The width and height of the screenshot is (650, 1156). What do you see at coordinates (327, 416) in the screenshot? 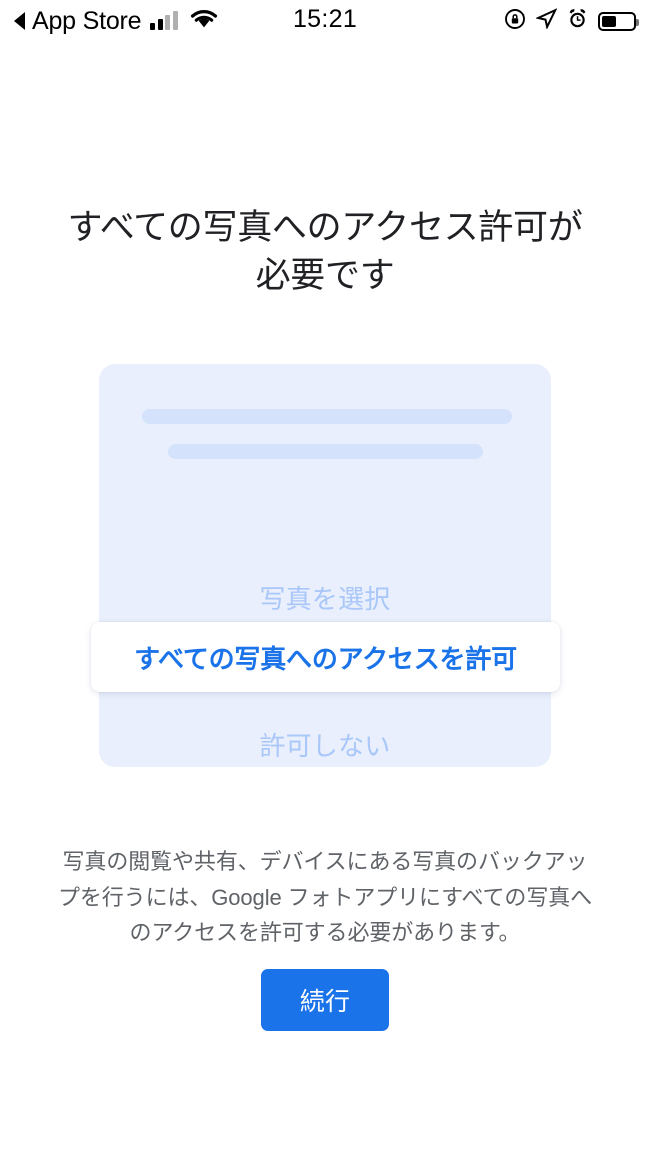
I see `placeholder-bar-primary` at bounding box center [327, 416].